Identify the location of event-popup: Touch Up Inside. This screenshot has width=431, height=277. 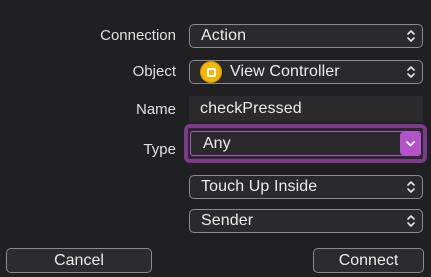
(306, 187).